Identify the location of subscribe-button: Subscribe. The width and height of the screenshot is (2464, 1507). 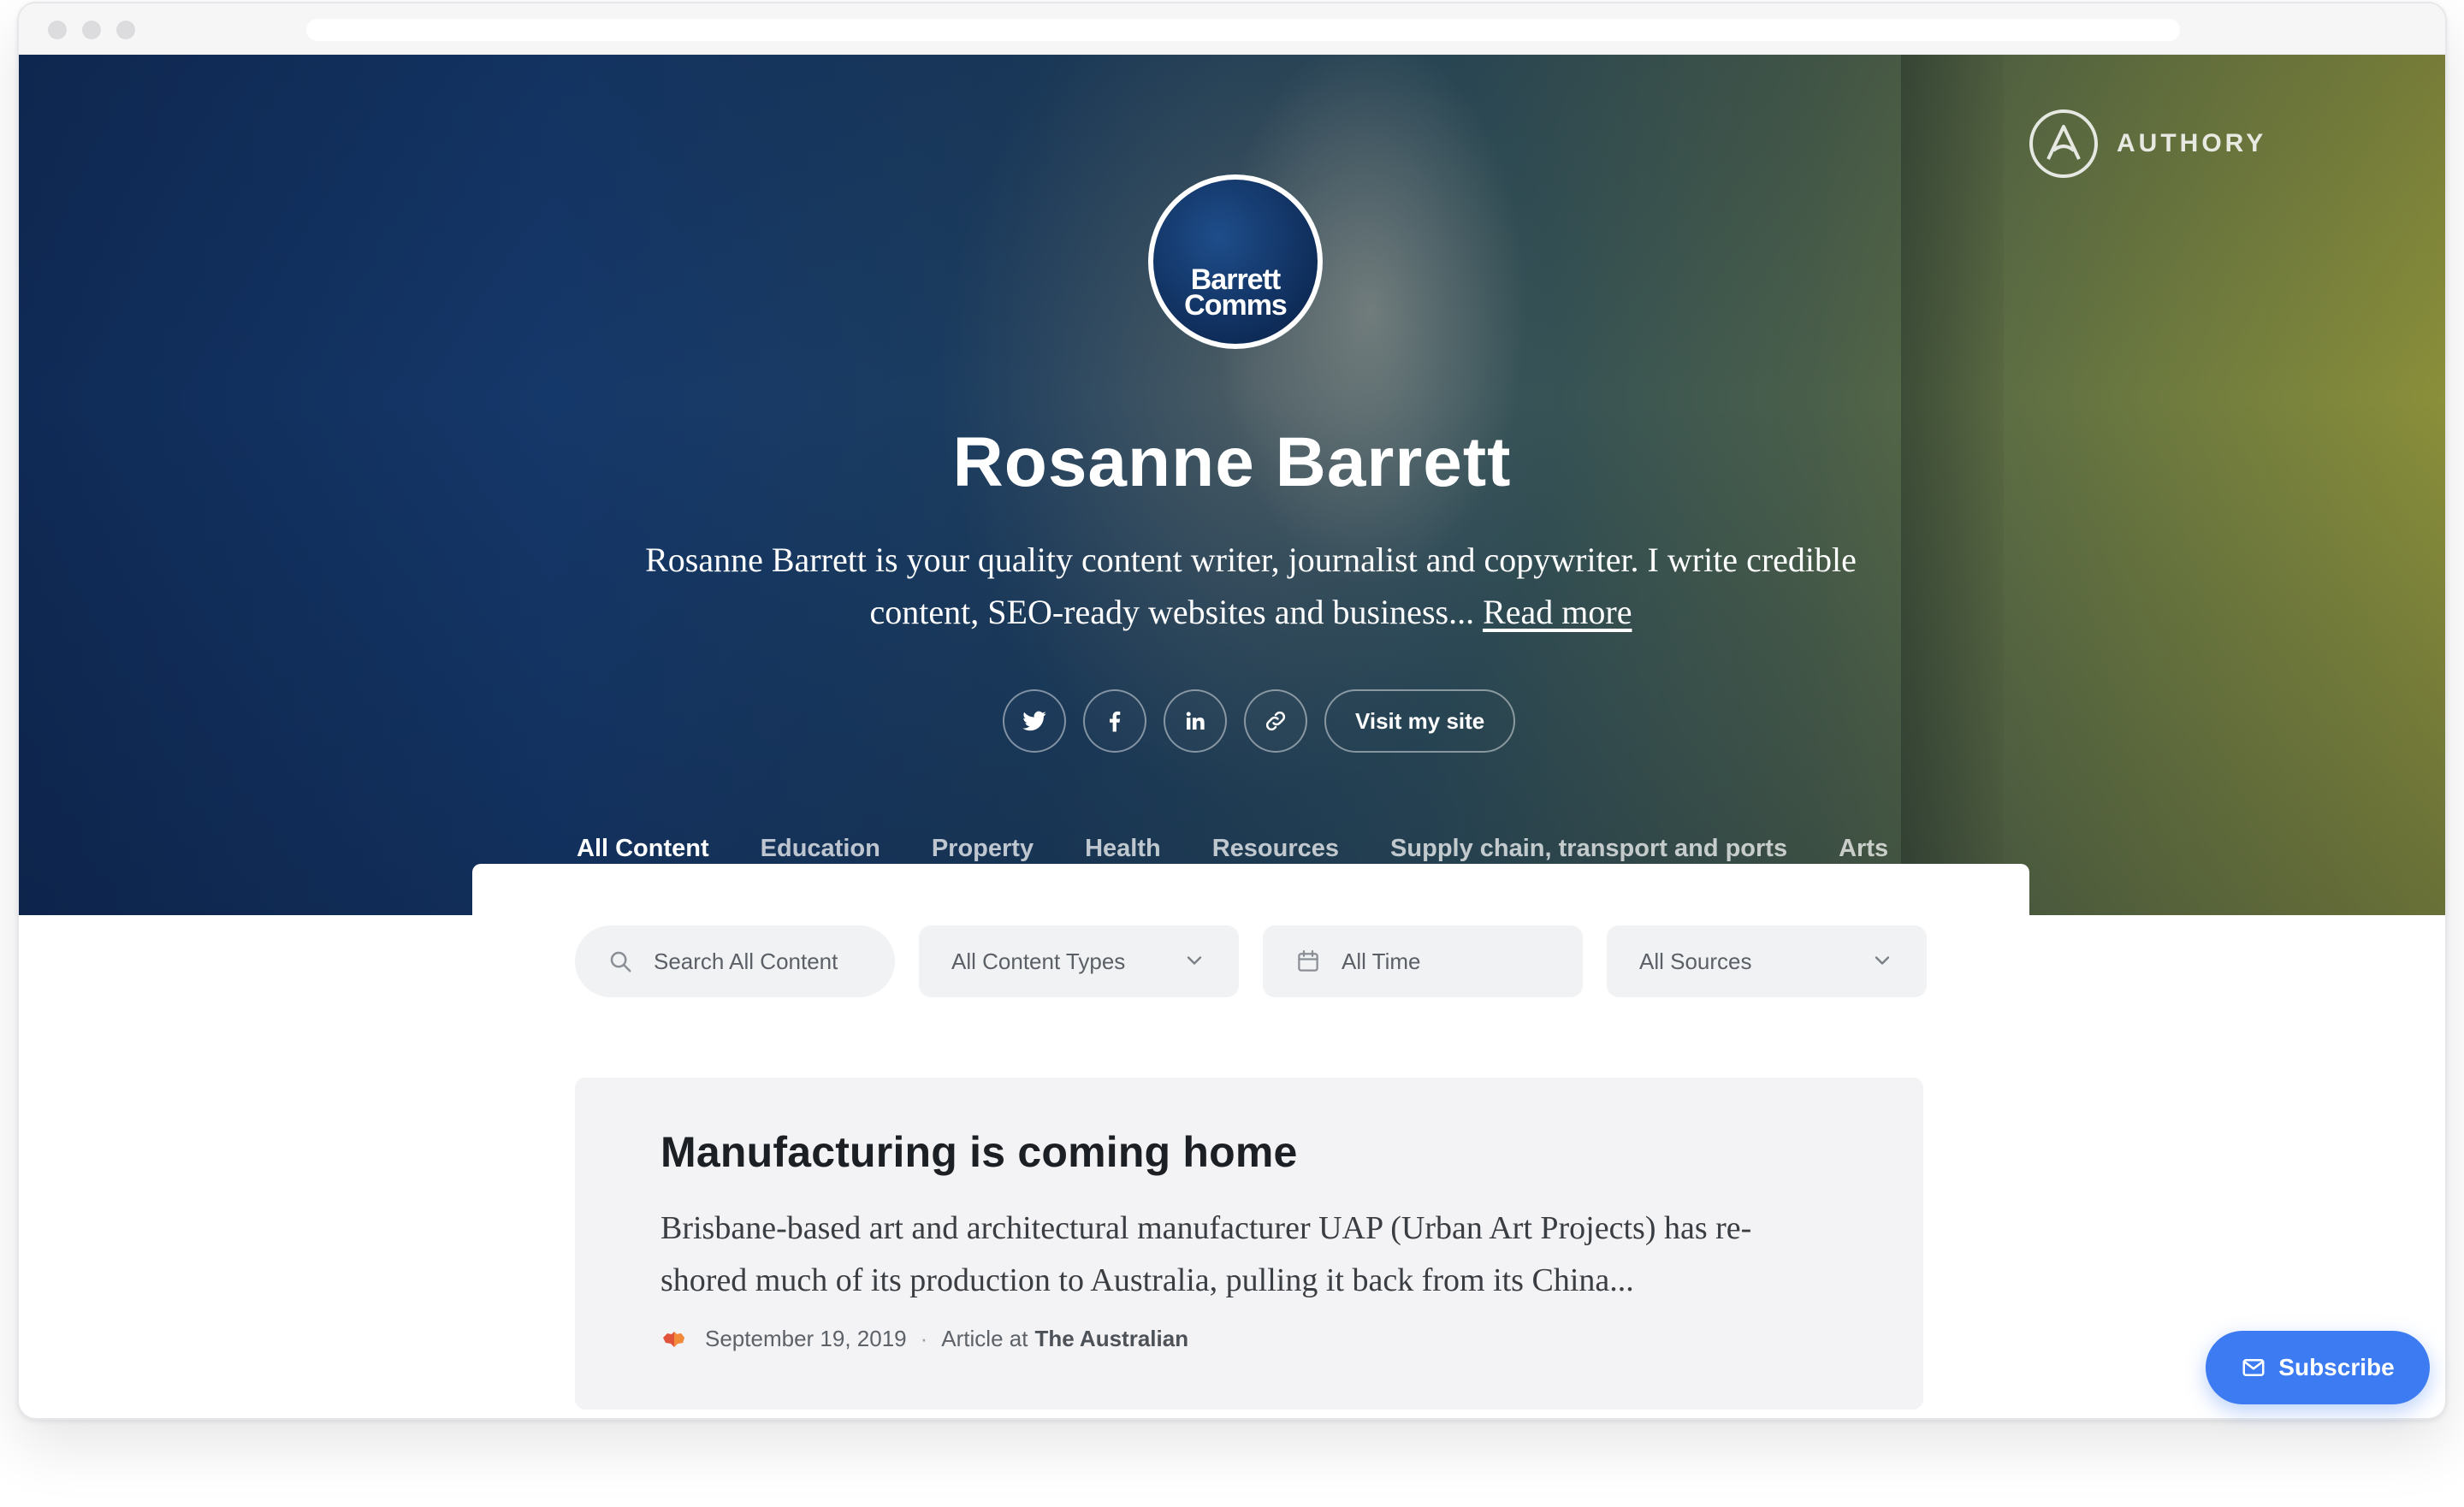
(2318, 1367).